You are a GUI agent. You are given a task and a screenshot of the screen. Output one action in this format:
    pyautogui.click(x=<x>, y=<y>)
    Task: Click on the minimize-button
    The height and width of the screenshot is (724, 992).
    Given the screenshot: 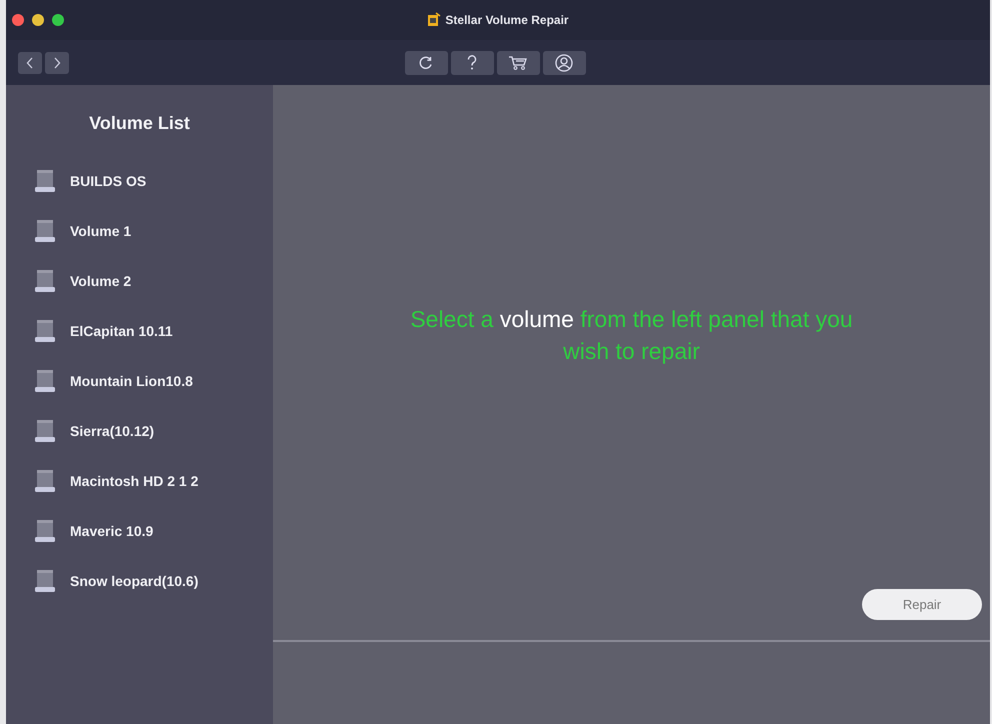 What is the action you would take?
    pyautogui.click(x=38, y=20)
    